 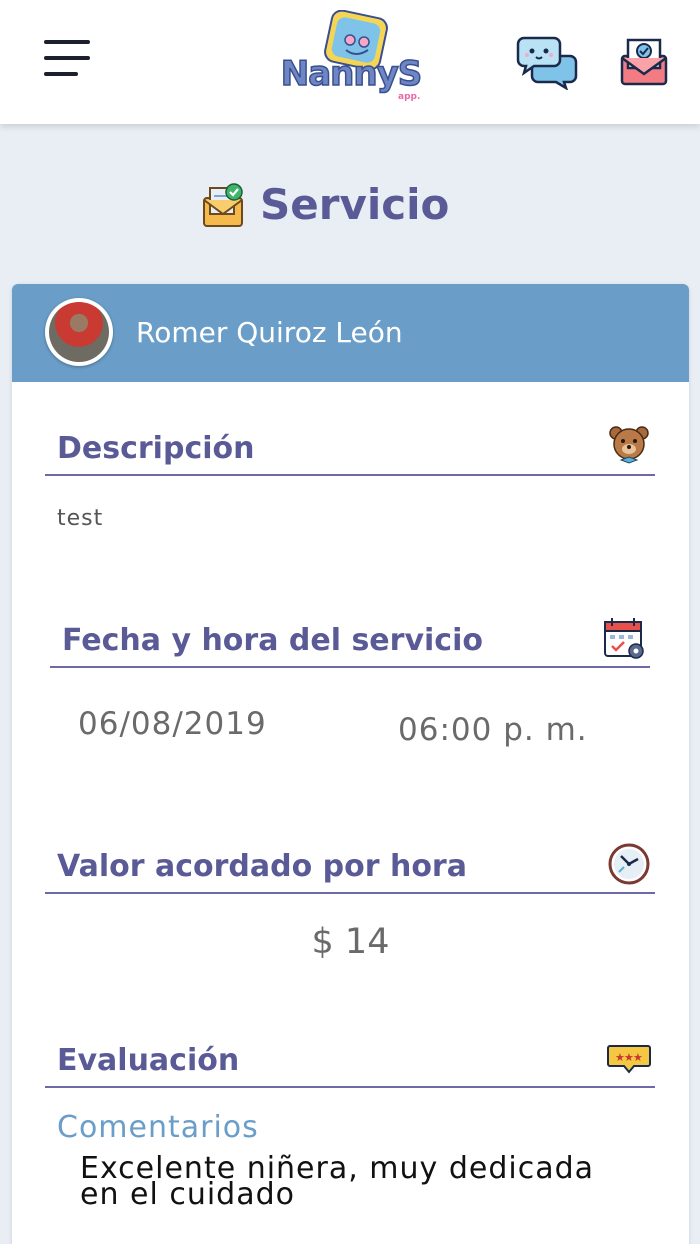 What do you see at coordinates (172, 724) in the screenshot?
I see `service-date: 06/08/2019` at bounding box center [172, 724].